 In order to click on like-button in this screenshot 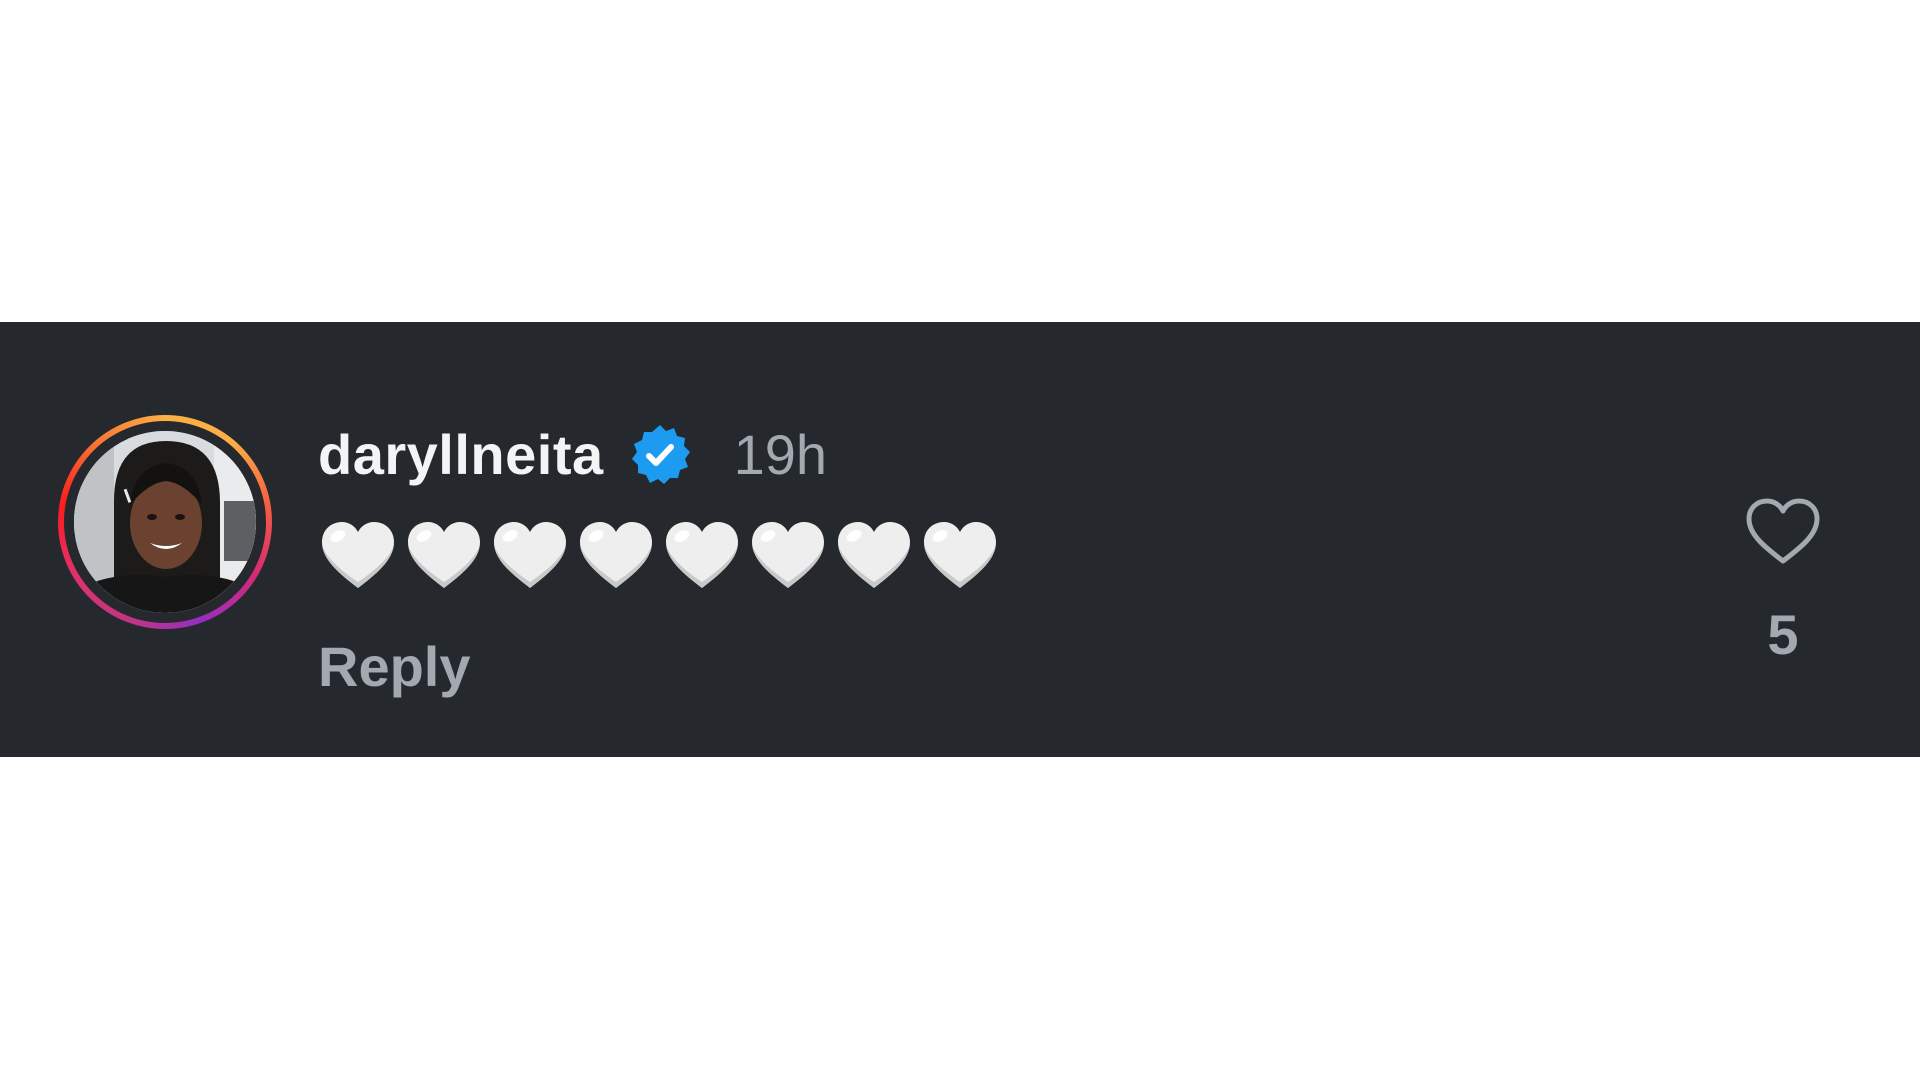, I will do `click(1783, 532)`.